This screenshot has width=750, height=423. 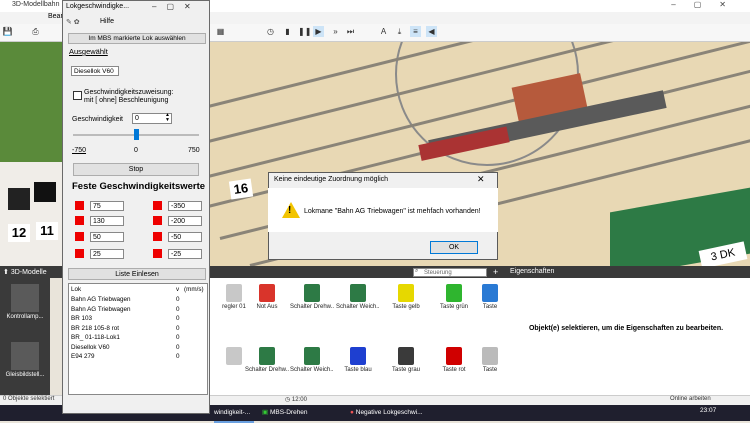 What do you see at coordinates (137, 274) in the screenshot?
I see `read-list-button: Liste Einlesen` at bounding box center [137, 274].